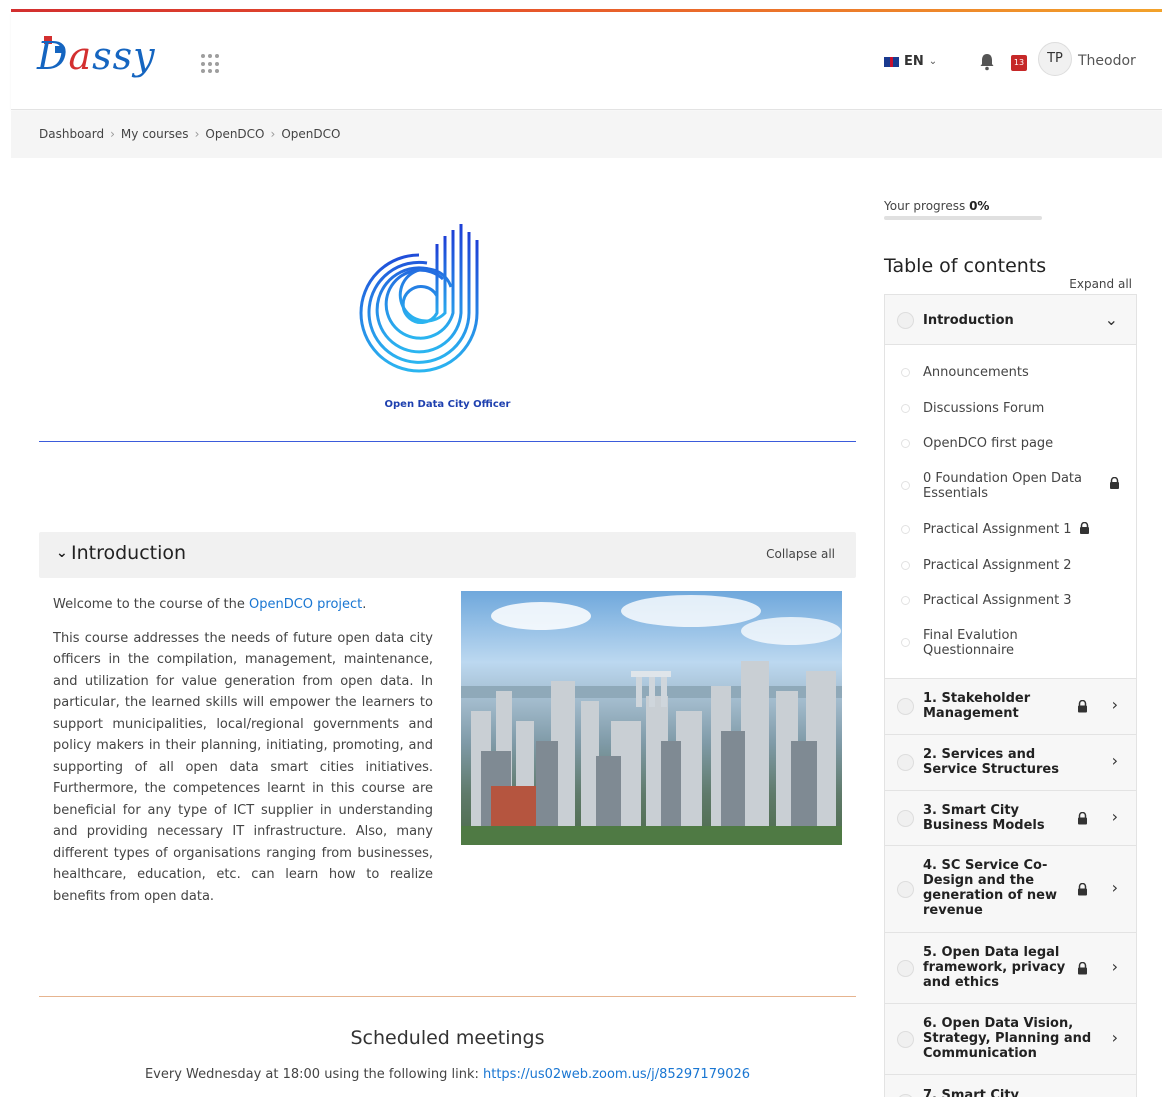 This screenshot has height=1097, width=1162. I want to click on expand-all-link: Expand all, so click(1100, 284).